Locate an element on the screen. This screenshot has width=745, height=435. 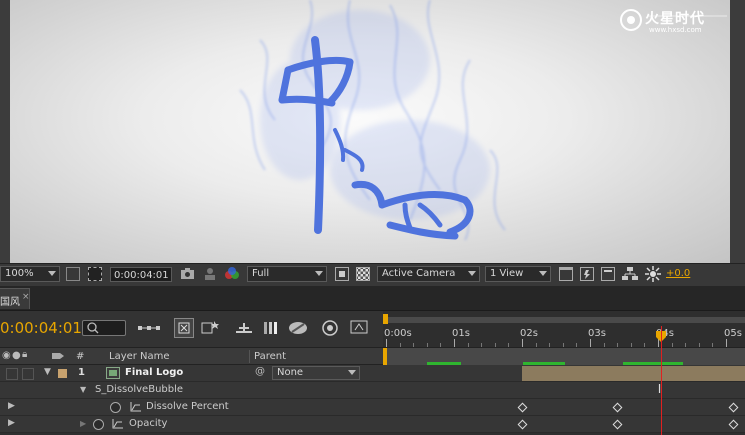
zoom-dropdown: 100% is located at coordinates (30, 274).